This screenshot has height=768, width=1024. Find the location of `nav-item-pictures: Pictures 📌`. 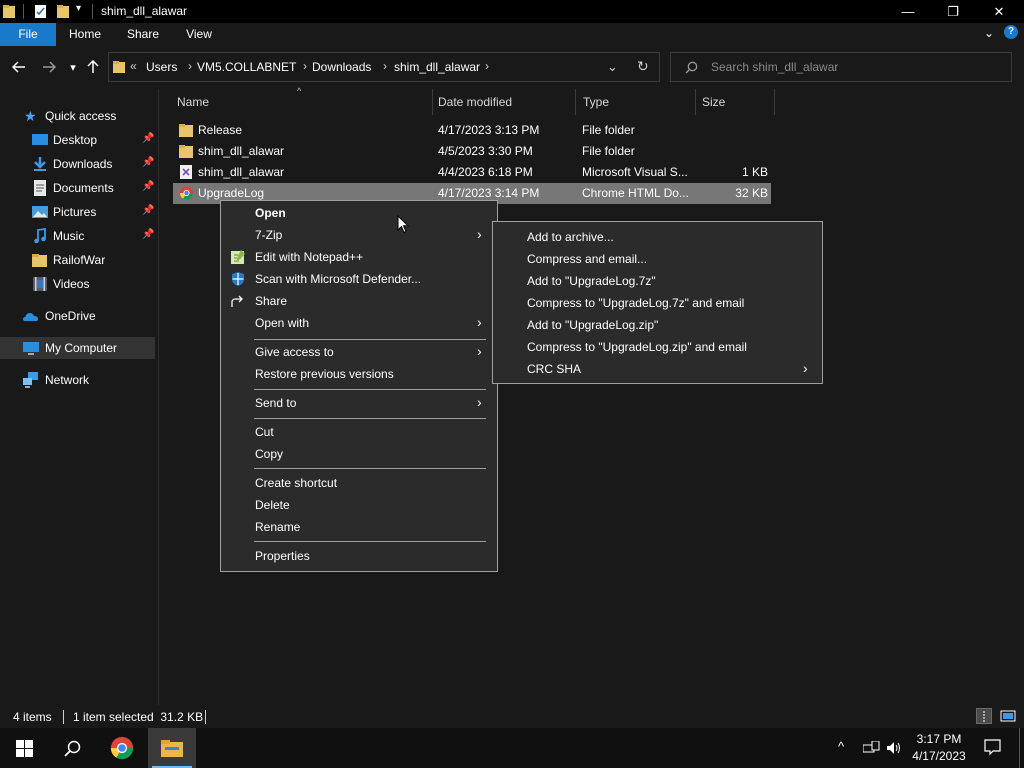

nav-item-pictures: Pictures 📌 is located at coordinates (78, 212).